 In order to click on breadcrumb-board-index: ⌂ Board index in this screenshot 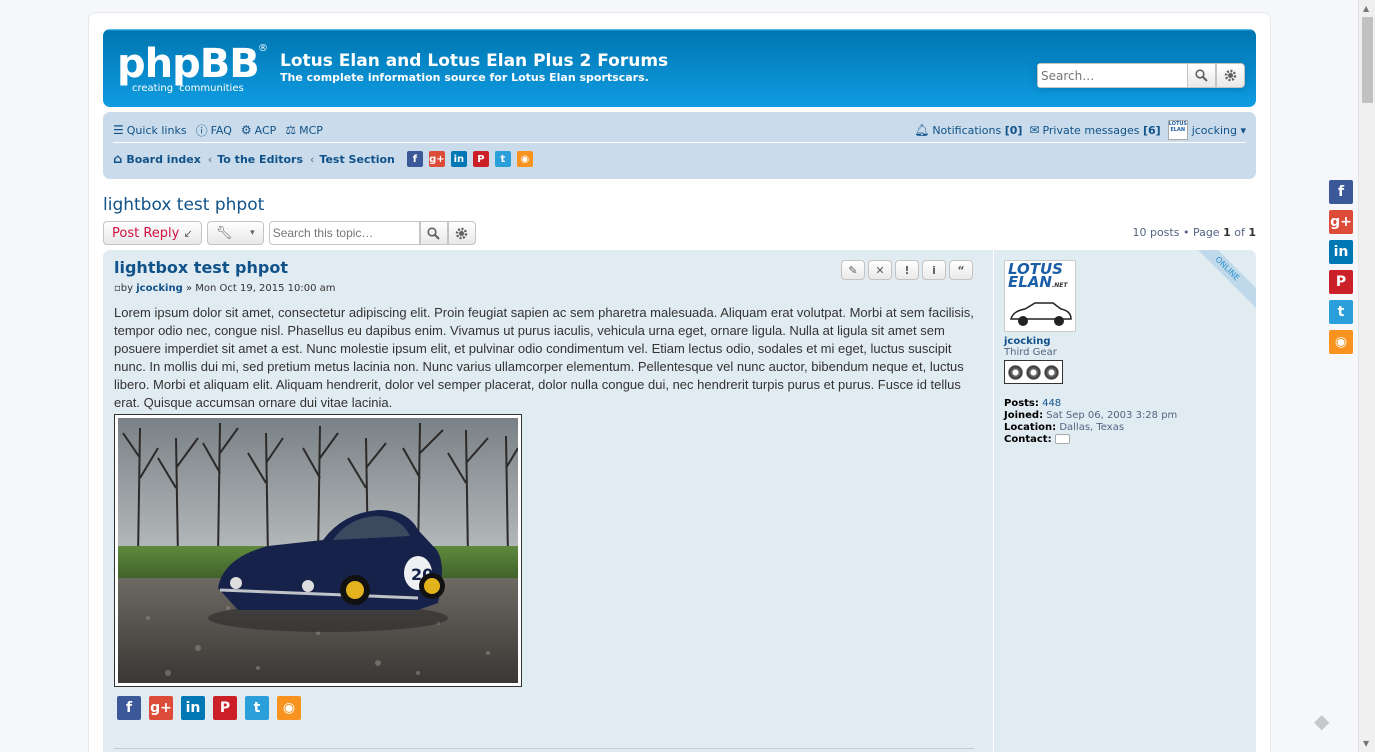, I will do `click(157, 159)`.